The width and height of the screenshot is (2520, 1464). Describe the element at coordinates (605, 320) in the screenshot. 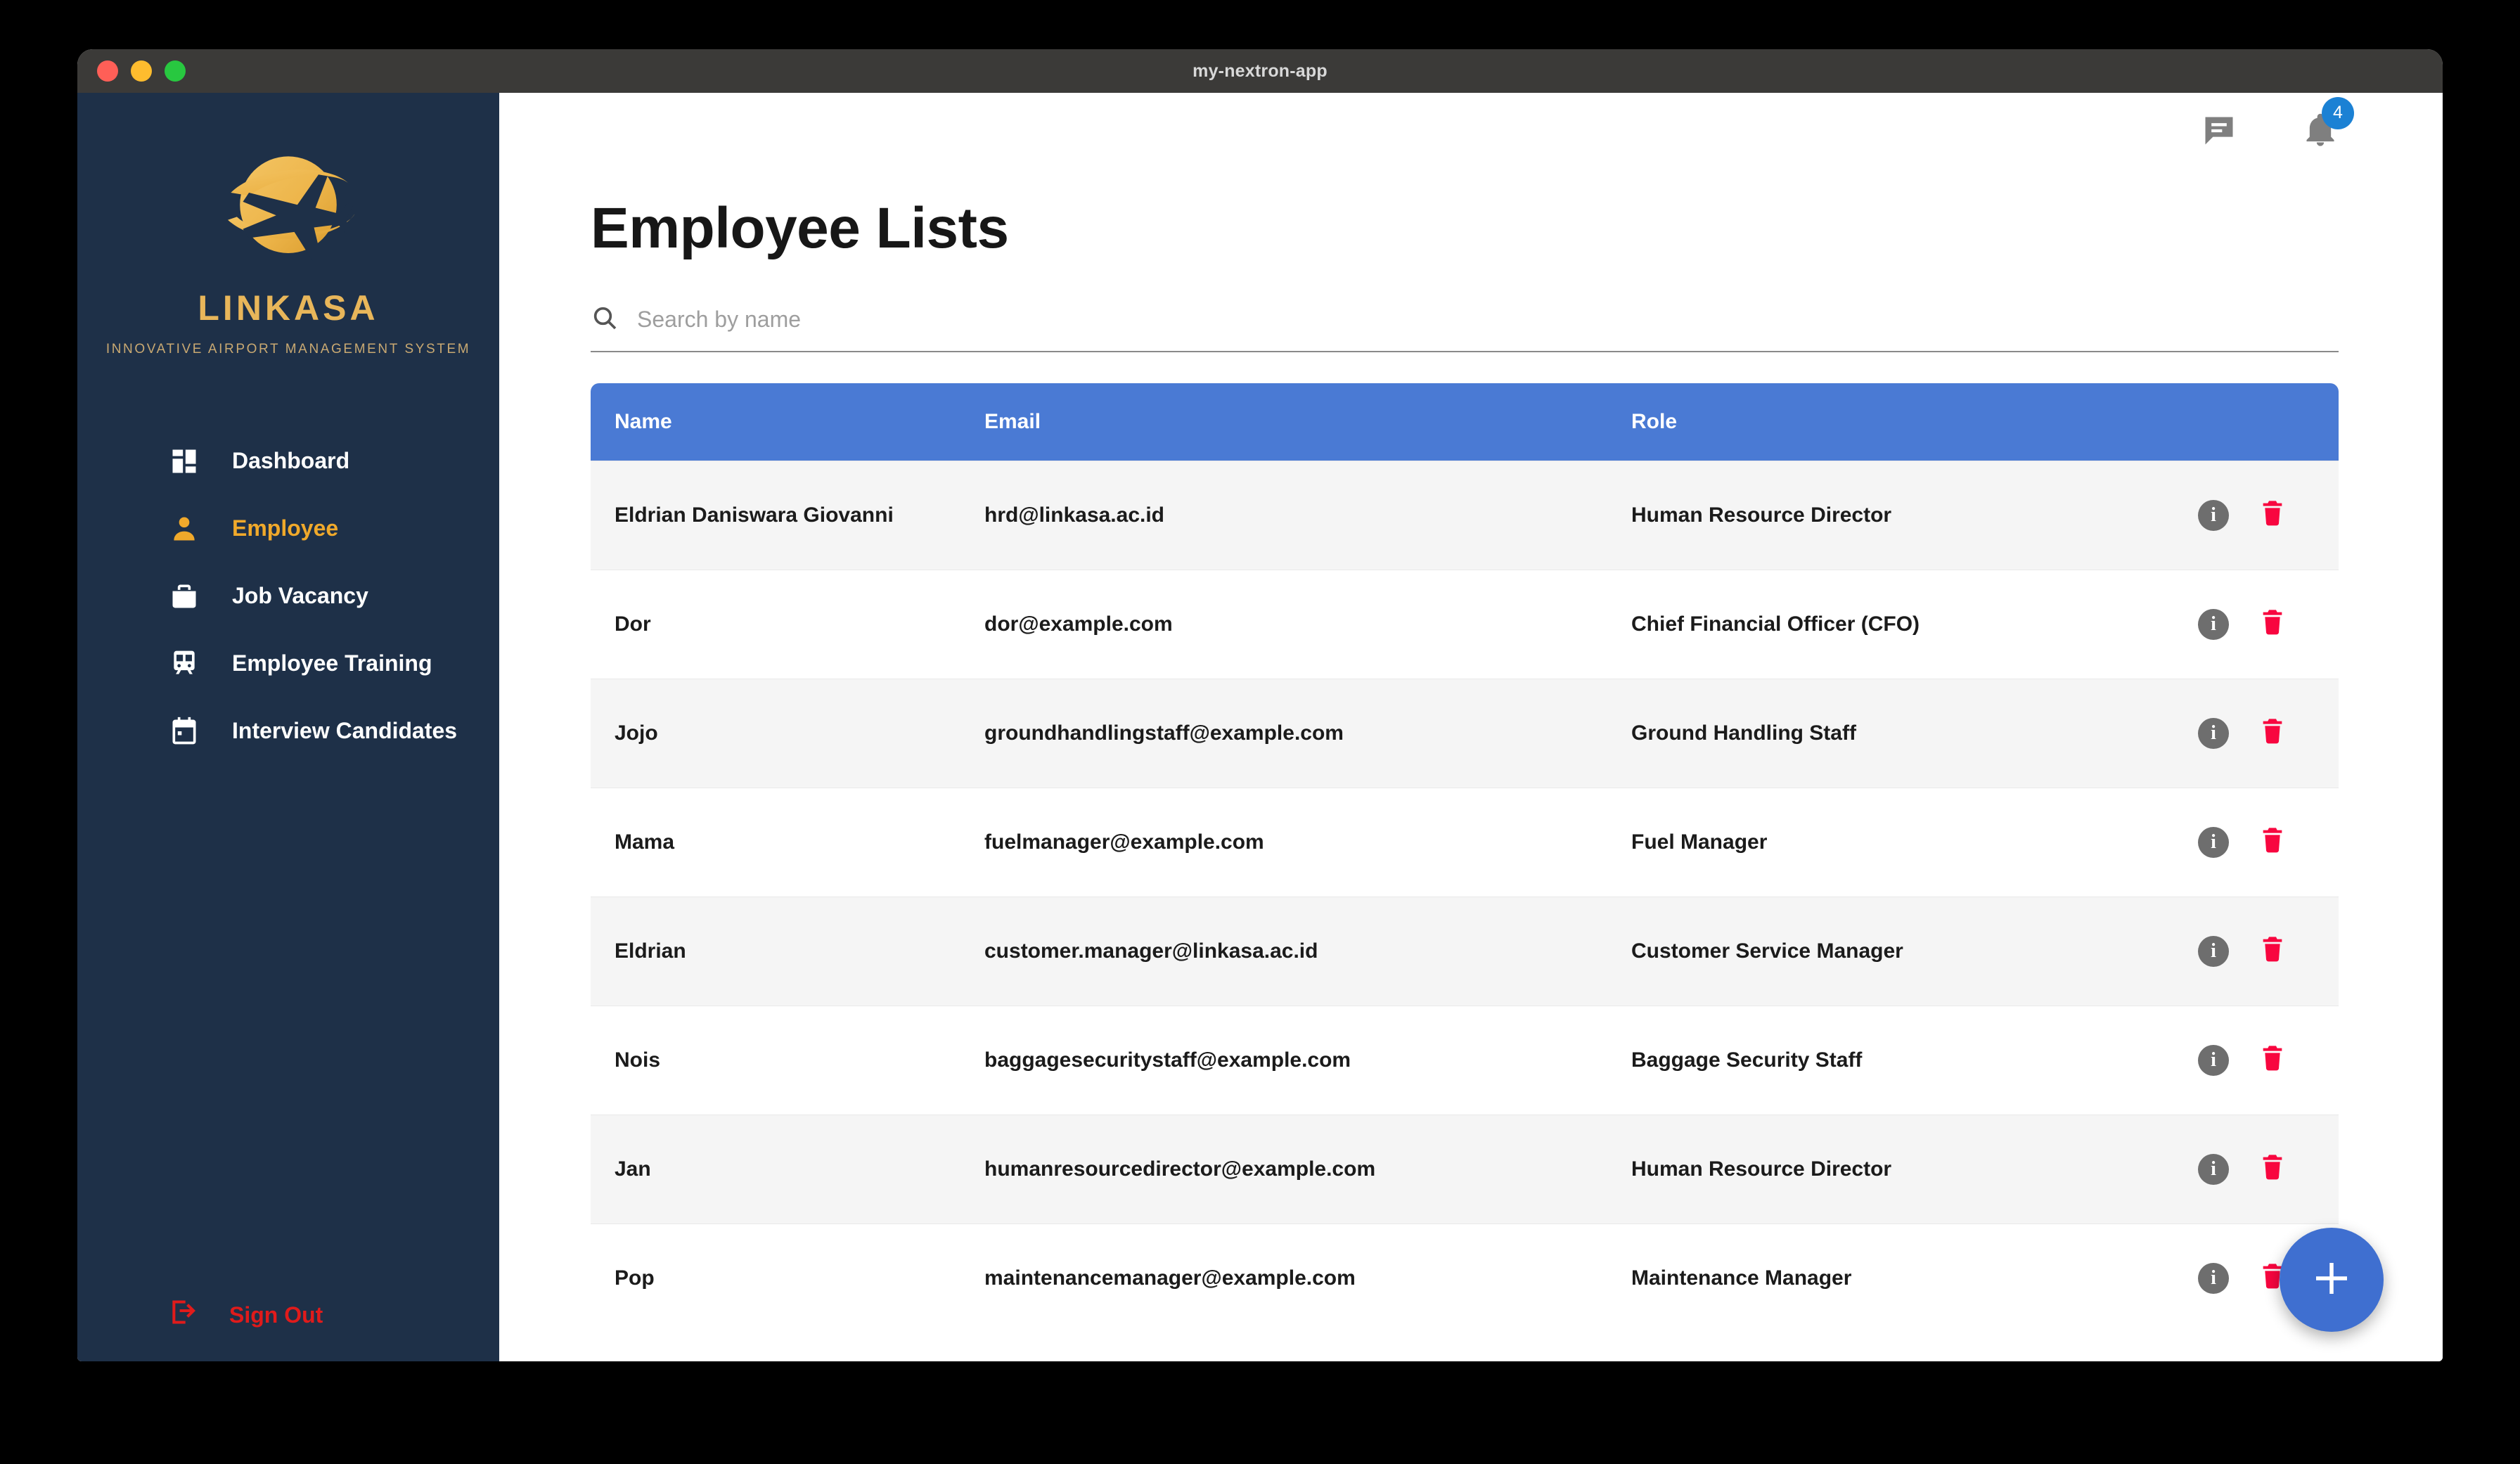

I see `search-icon` at that location.